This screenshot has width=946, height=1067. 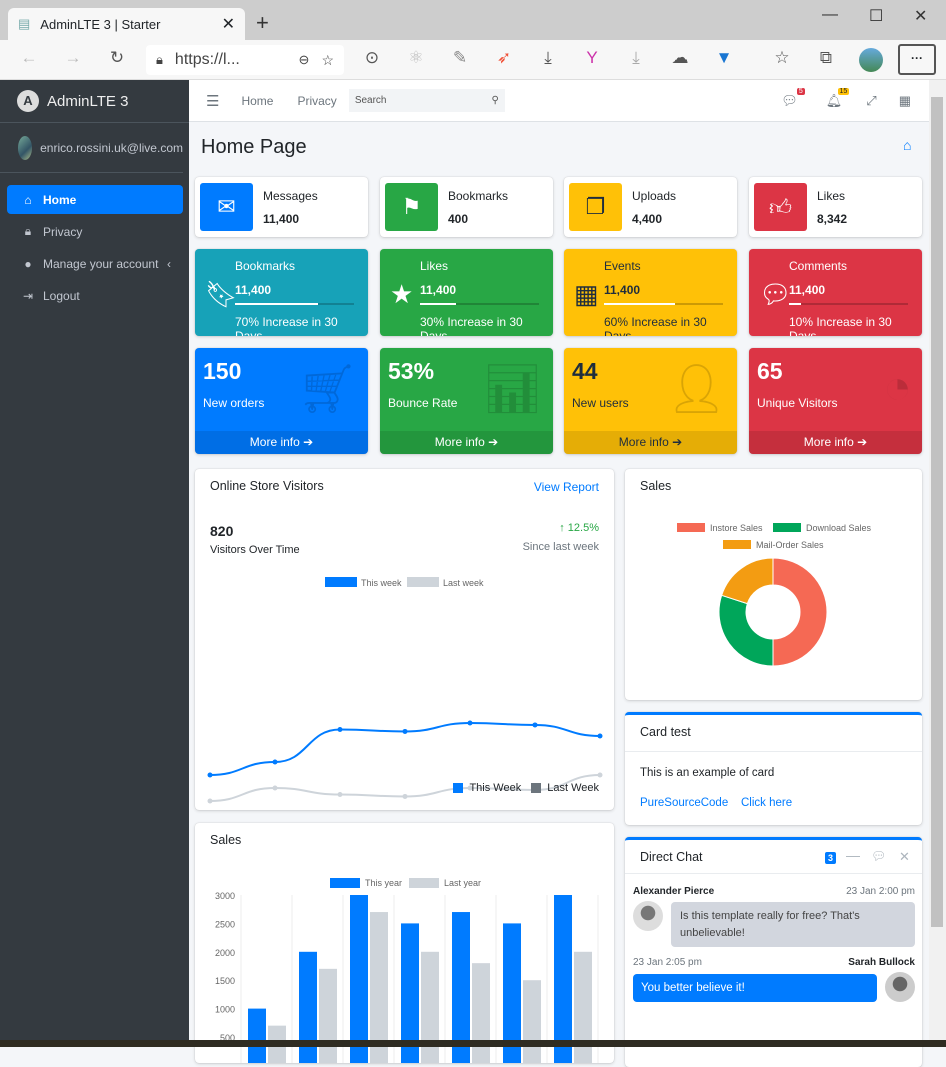 What do you see at coordinates (126, 24) in the screenshot?
I see `browser-tab: ▤ AdminLTE 3 | Starter ✕` at bounding box center [126, 24].